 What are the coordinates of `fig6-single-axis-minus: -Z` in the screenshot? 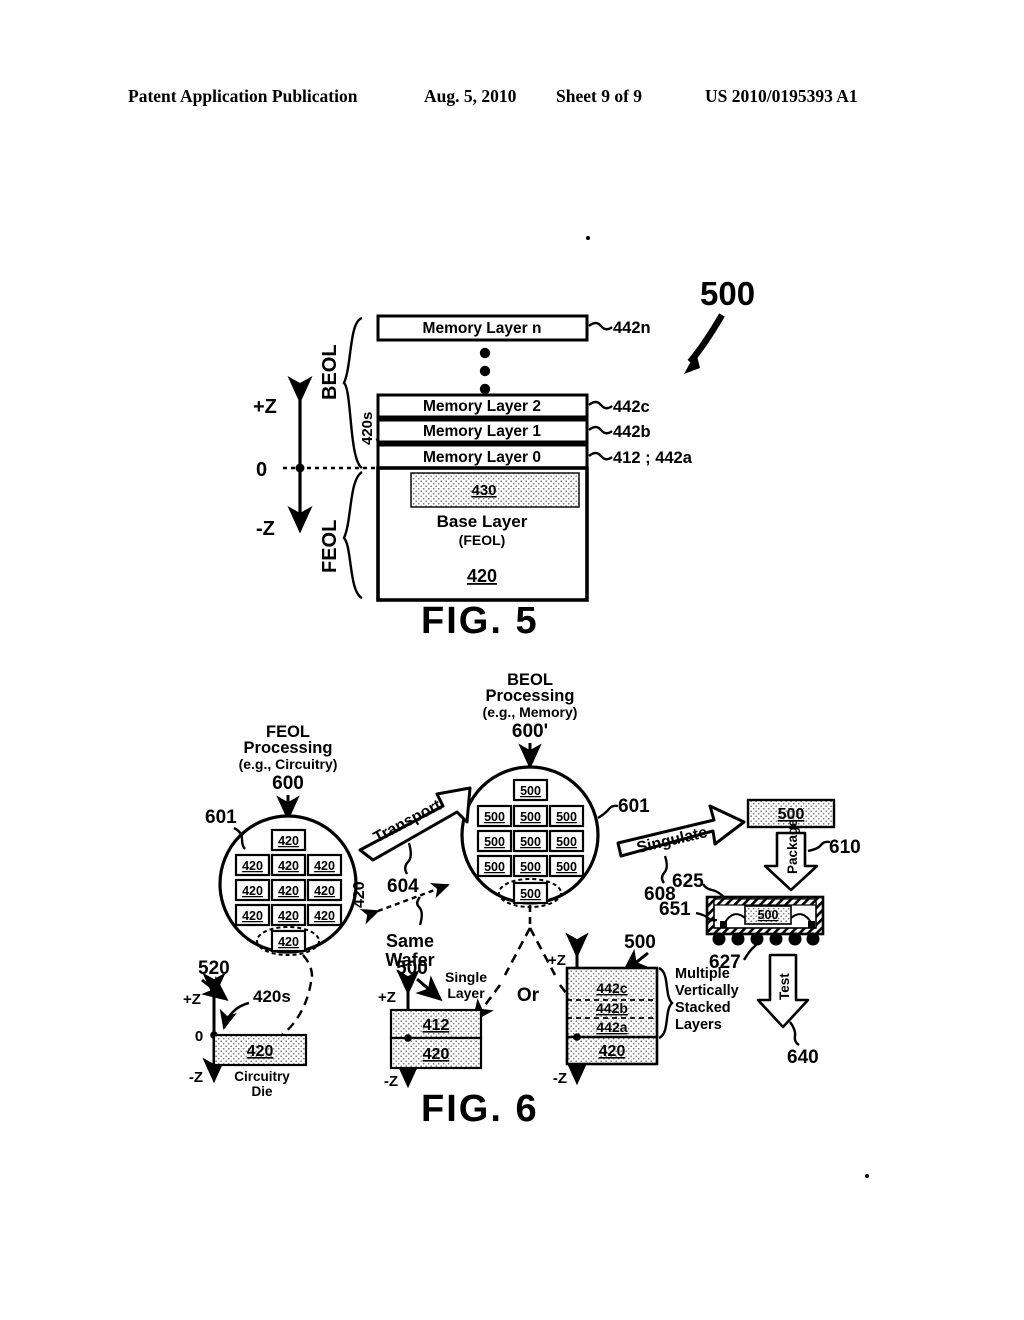 It's located at (391, 1081).